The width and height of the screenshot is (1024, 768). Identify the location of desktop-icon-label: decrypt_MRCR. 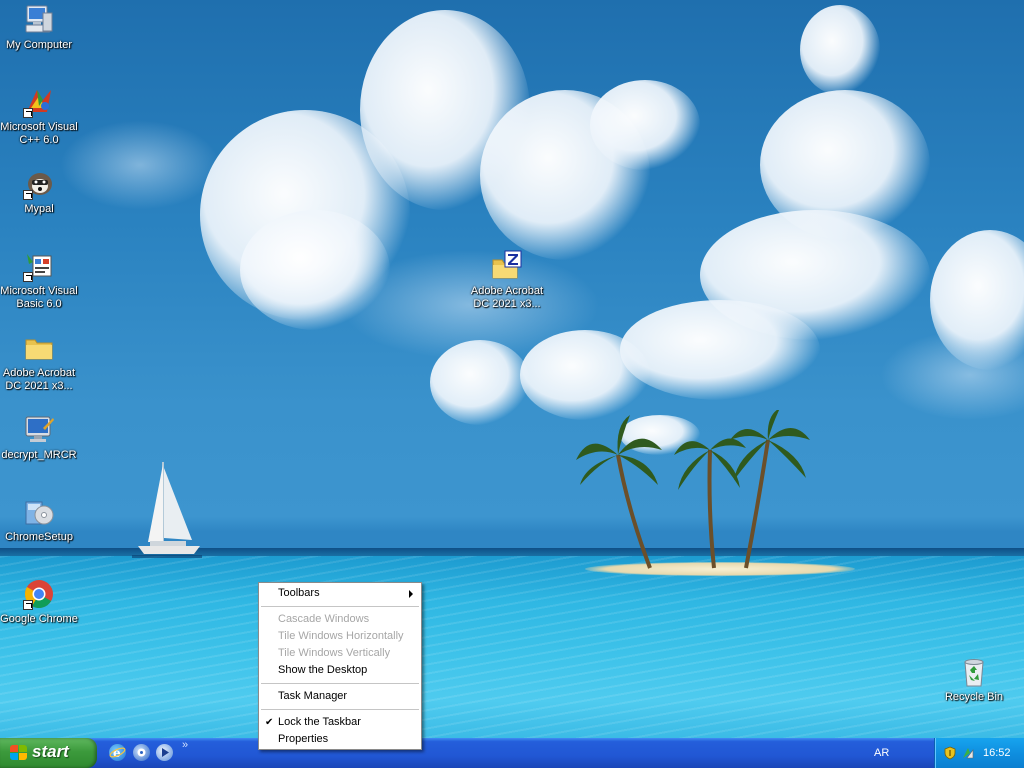
(39, 455).